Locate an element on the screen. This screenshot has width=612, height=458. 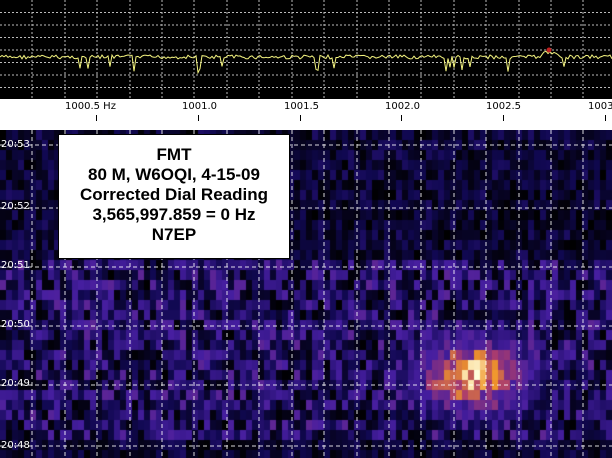
time-label: 20:52 is located at coordinates (15, 206).